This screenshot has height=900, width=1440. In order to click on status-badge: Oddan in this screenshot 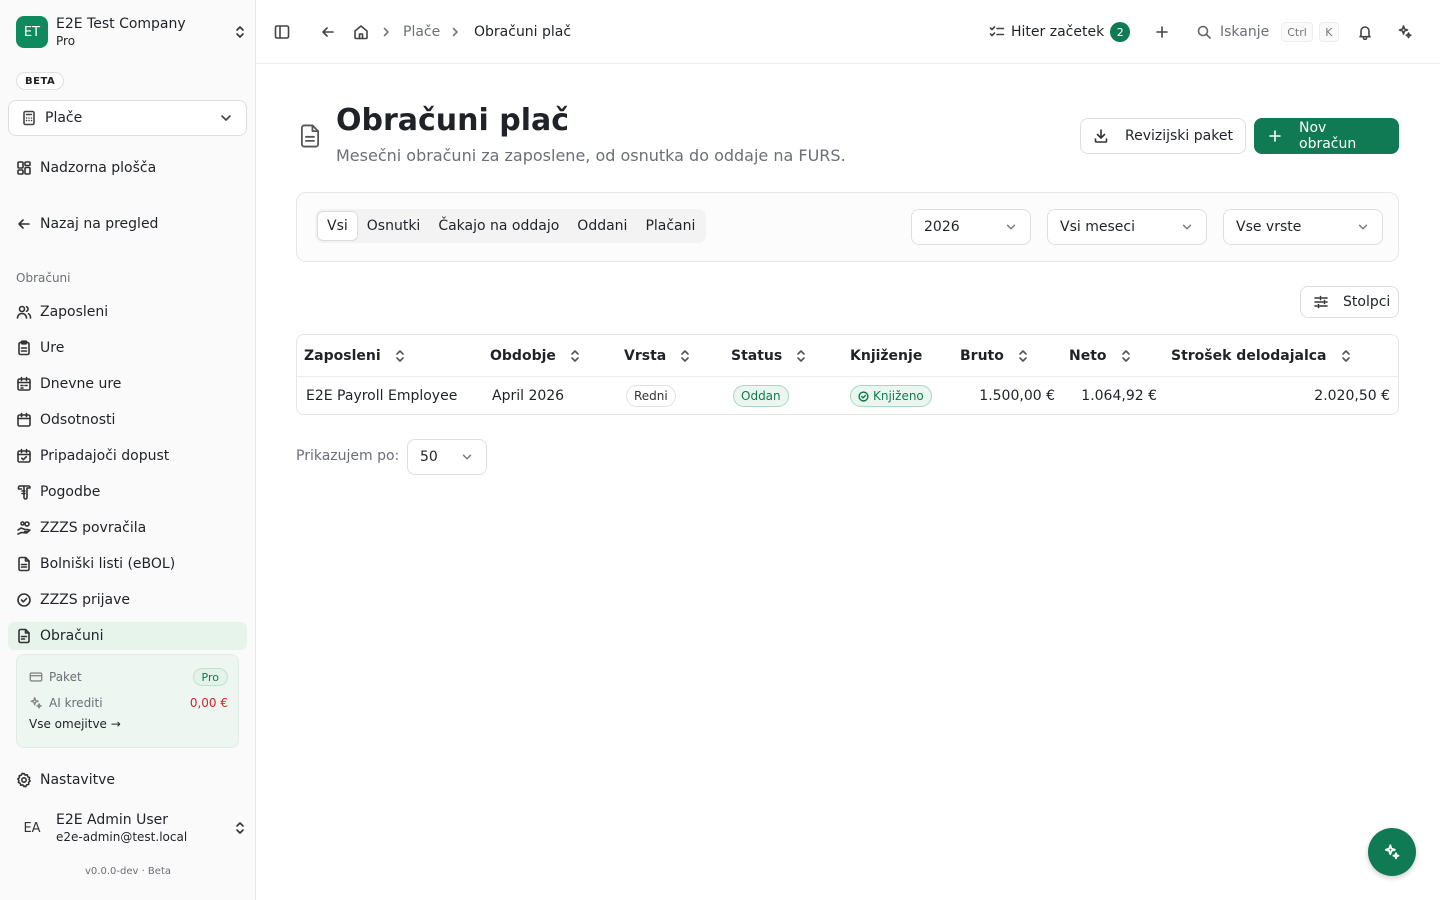, I will do `click(761, 396)`.